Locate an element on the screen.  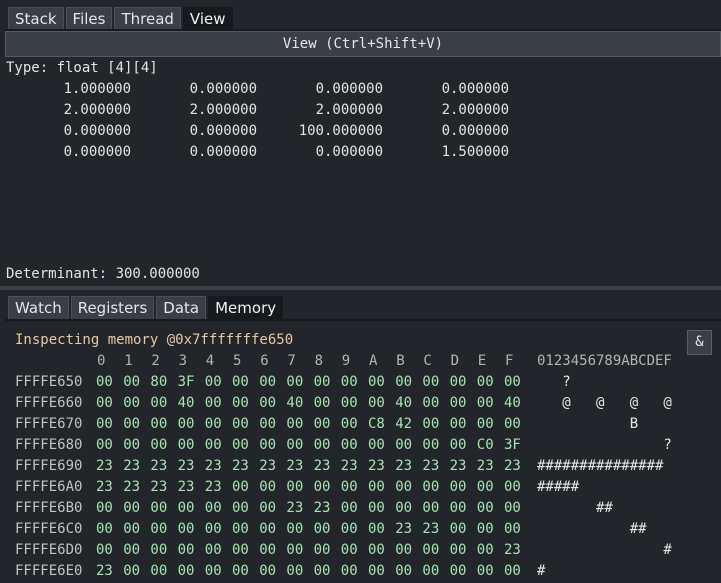
bottom-tab-registers: Registers is located at coordinates (112, 308).